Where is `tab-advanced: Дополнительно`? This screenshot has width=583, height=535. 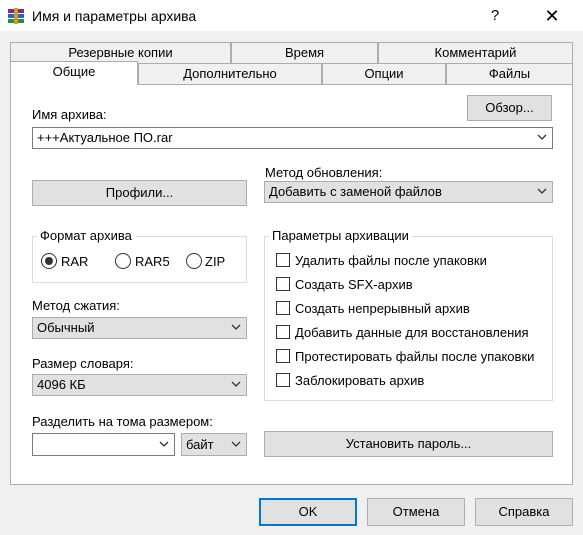 tab-advanced: Дополнительно is located at coordinates (230, 73).